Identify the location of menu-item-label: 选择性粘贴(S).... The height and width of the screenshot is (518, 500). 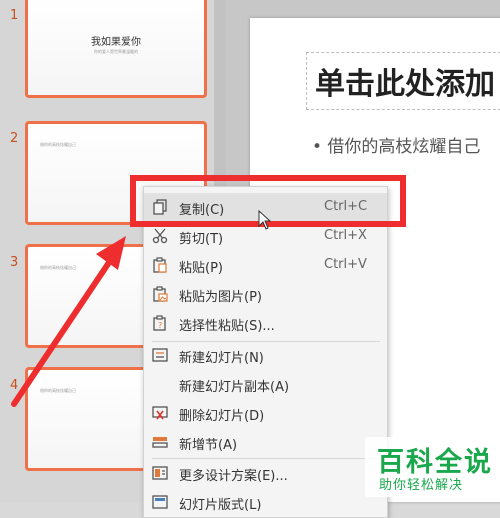
(227, 326).